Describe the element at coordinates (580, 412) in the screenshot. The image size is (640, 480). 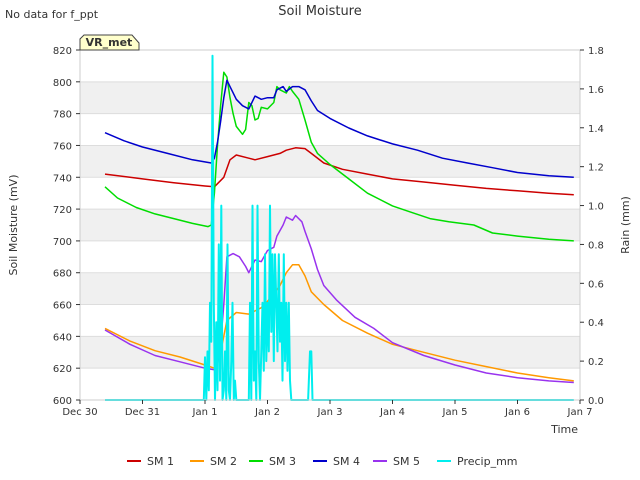
I see `x-tick-label: Jan 7` at that location.